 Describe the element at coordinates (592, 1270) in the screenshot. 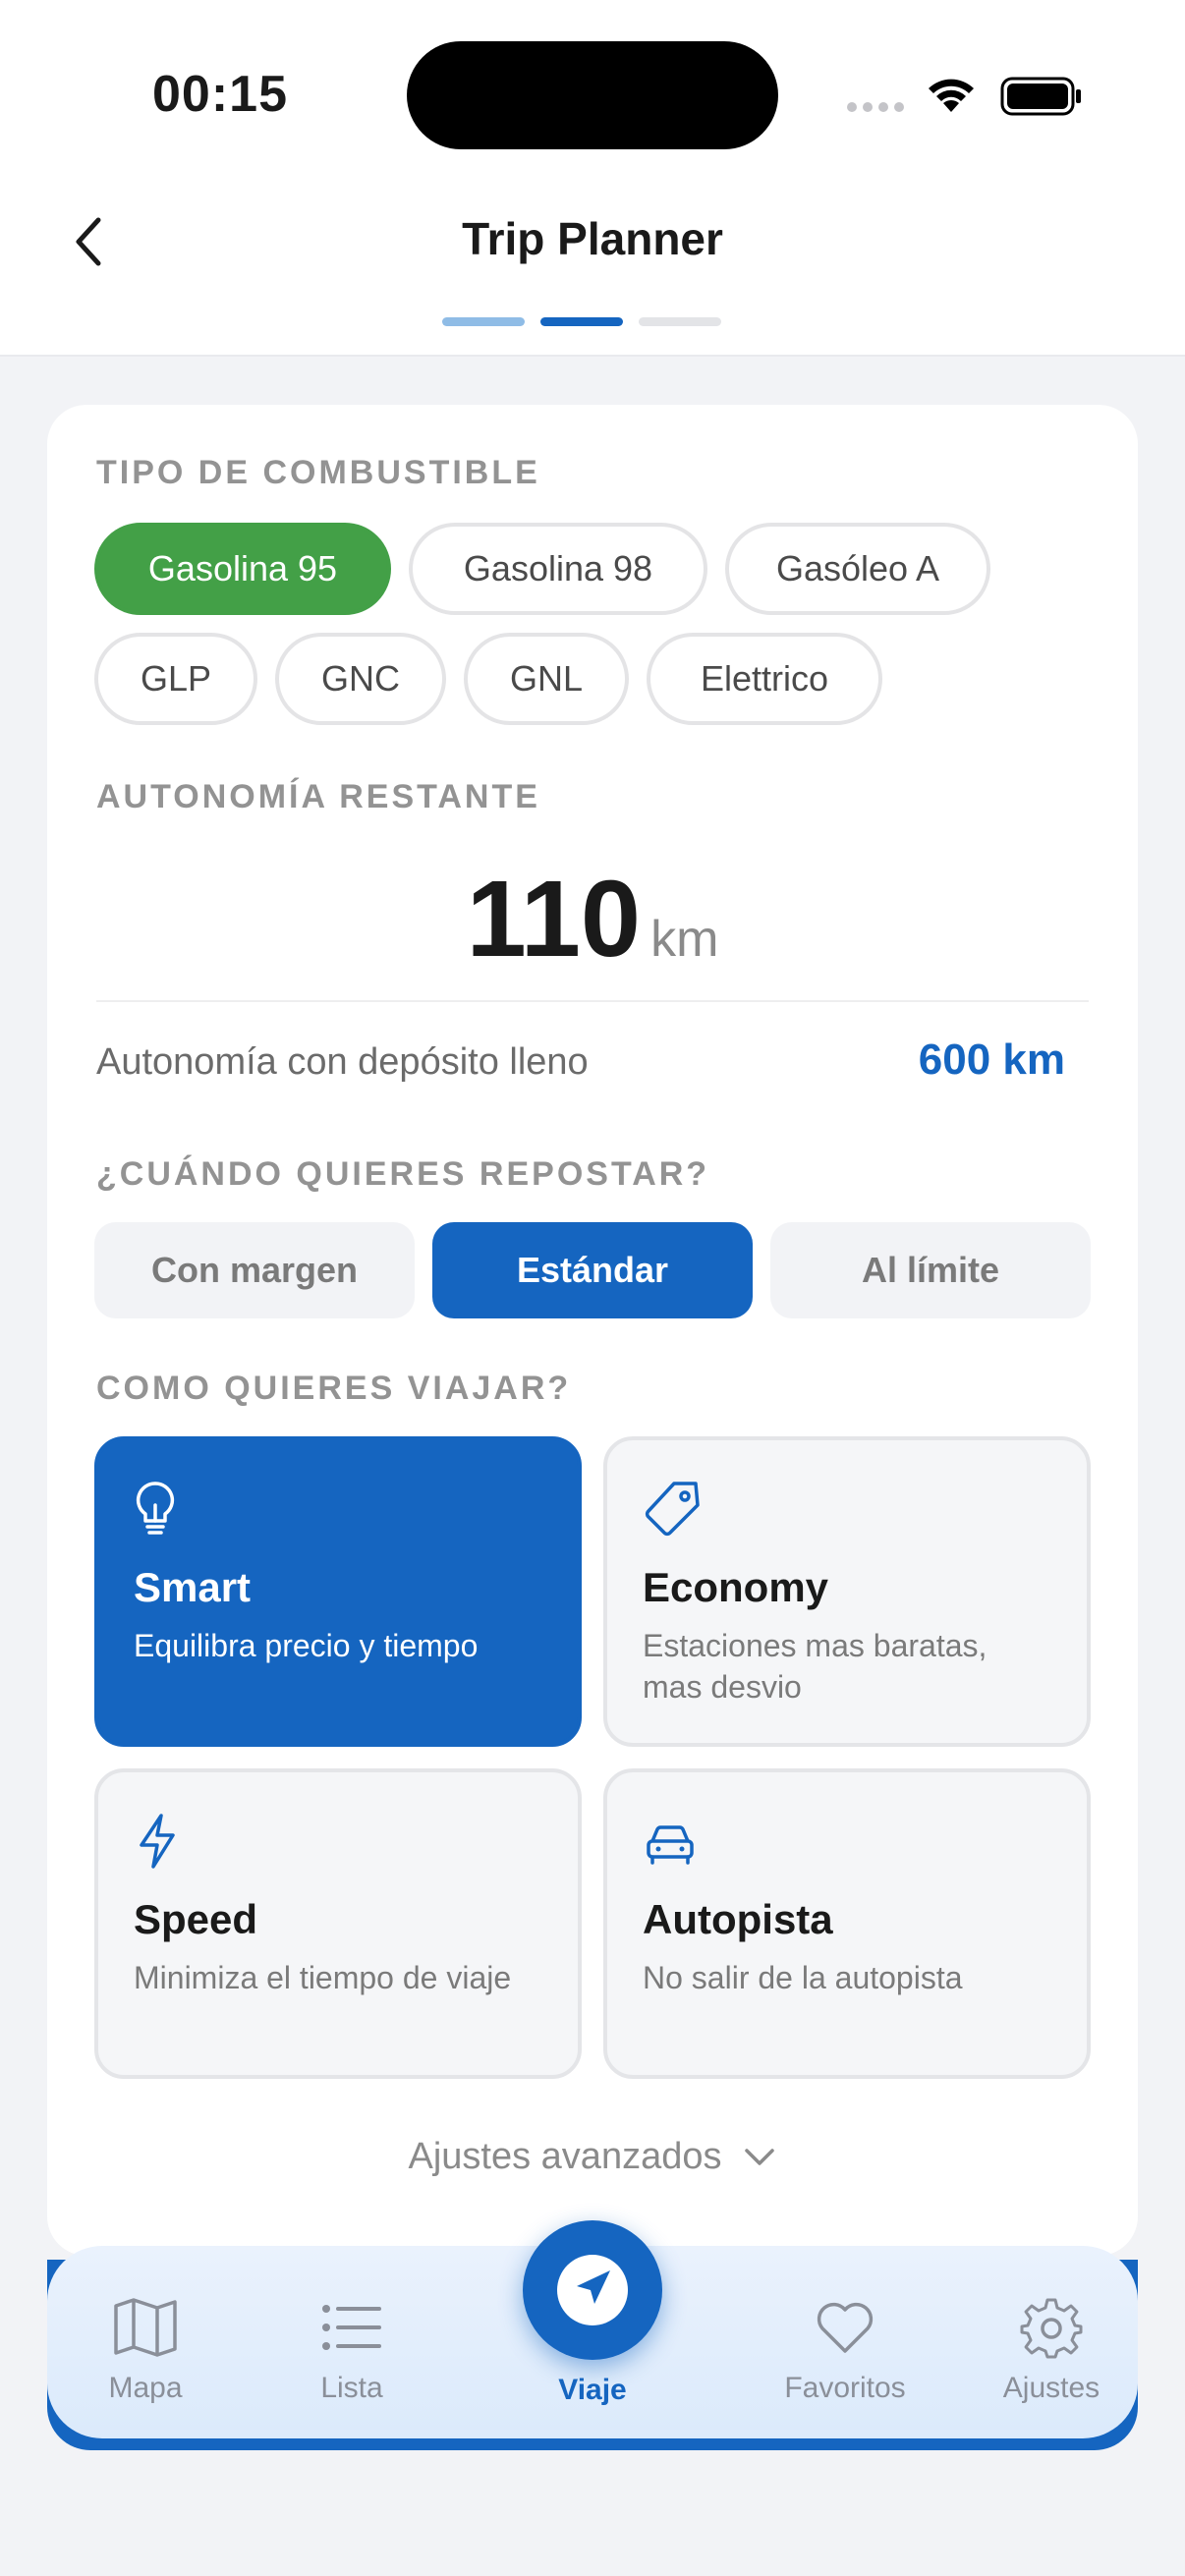

I see `refuel-option-estandar: Estándar` at that location.